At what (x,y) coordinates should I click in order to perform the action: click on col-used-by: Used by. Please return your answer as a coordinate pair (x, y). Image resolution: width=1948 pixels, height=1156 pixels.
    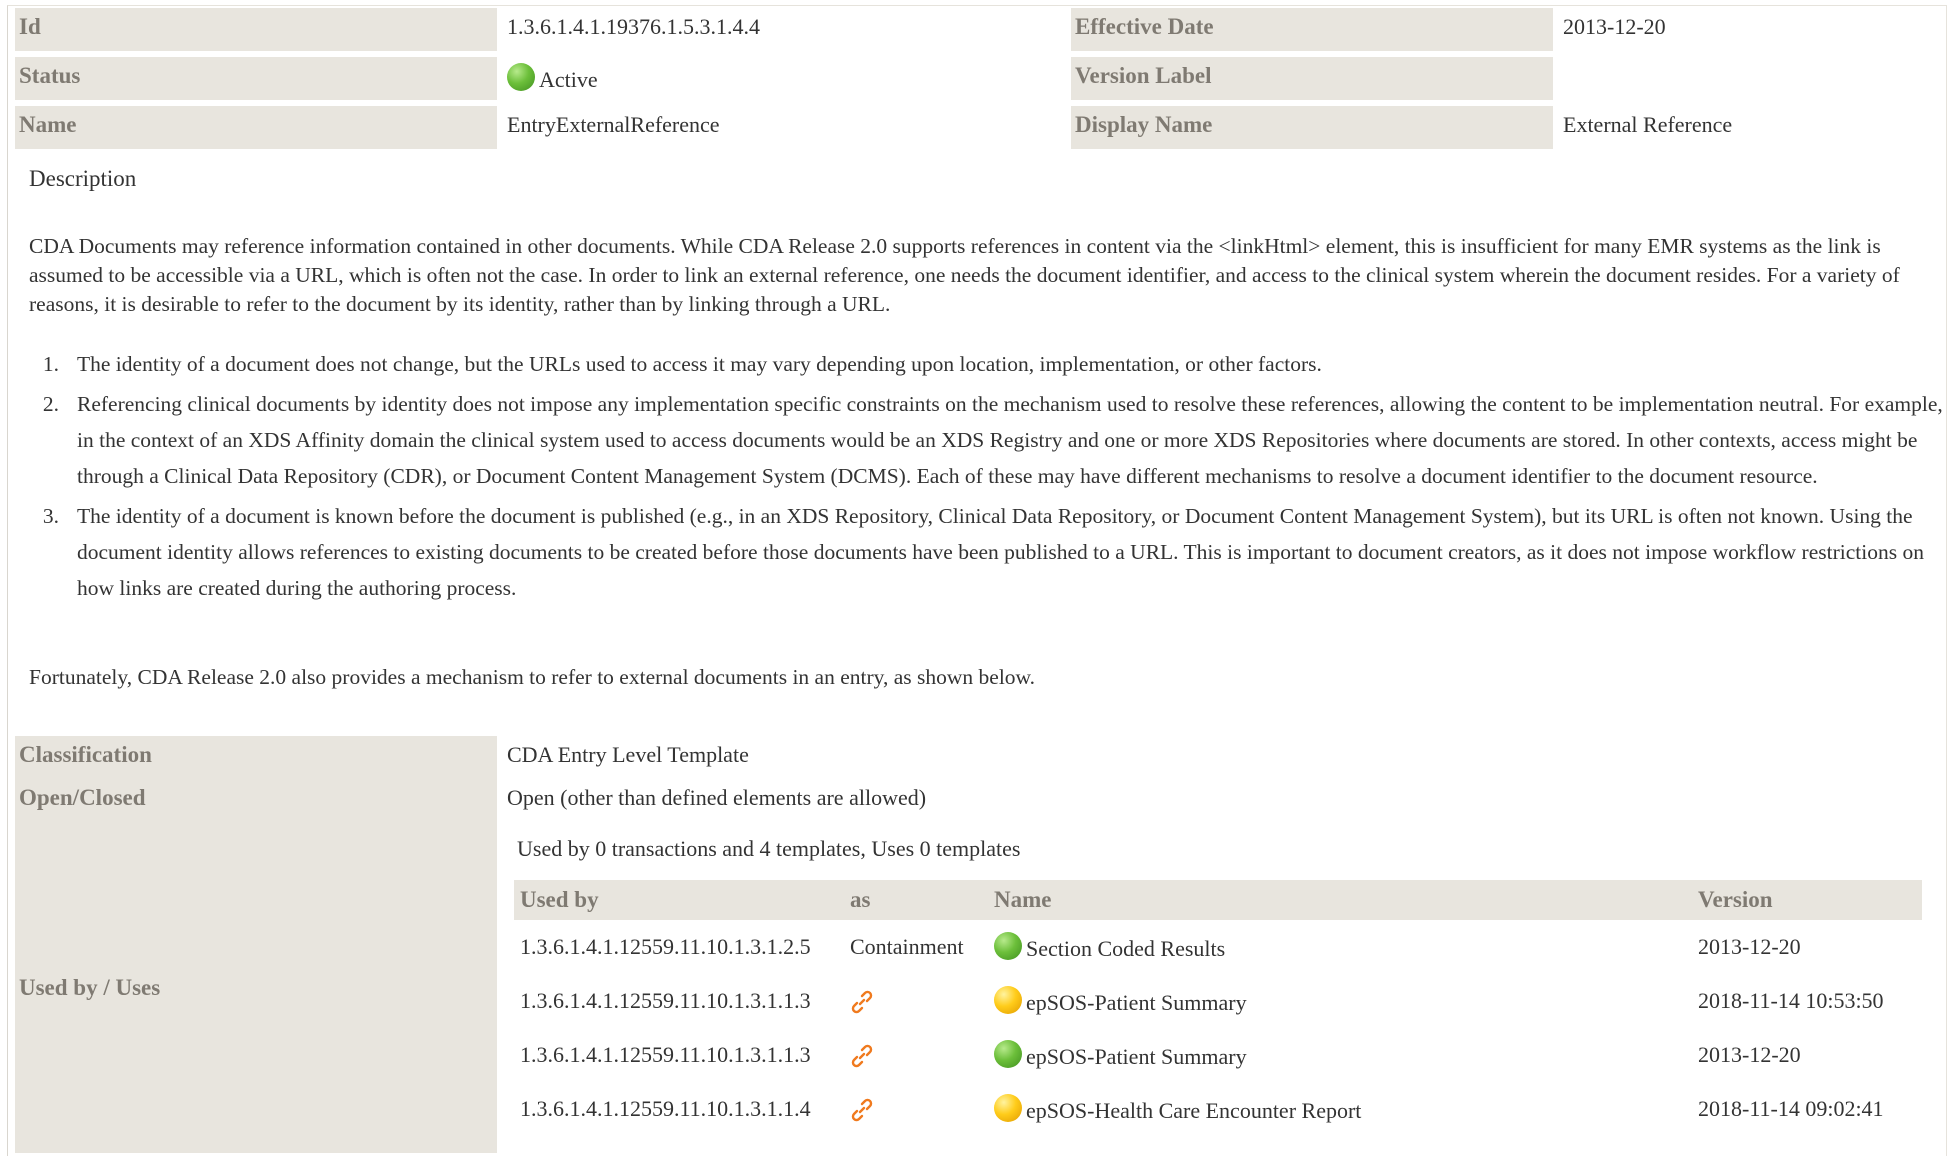
    Looking at the image, I should click on (679, 900).